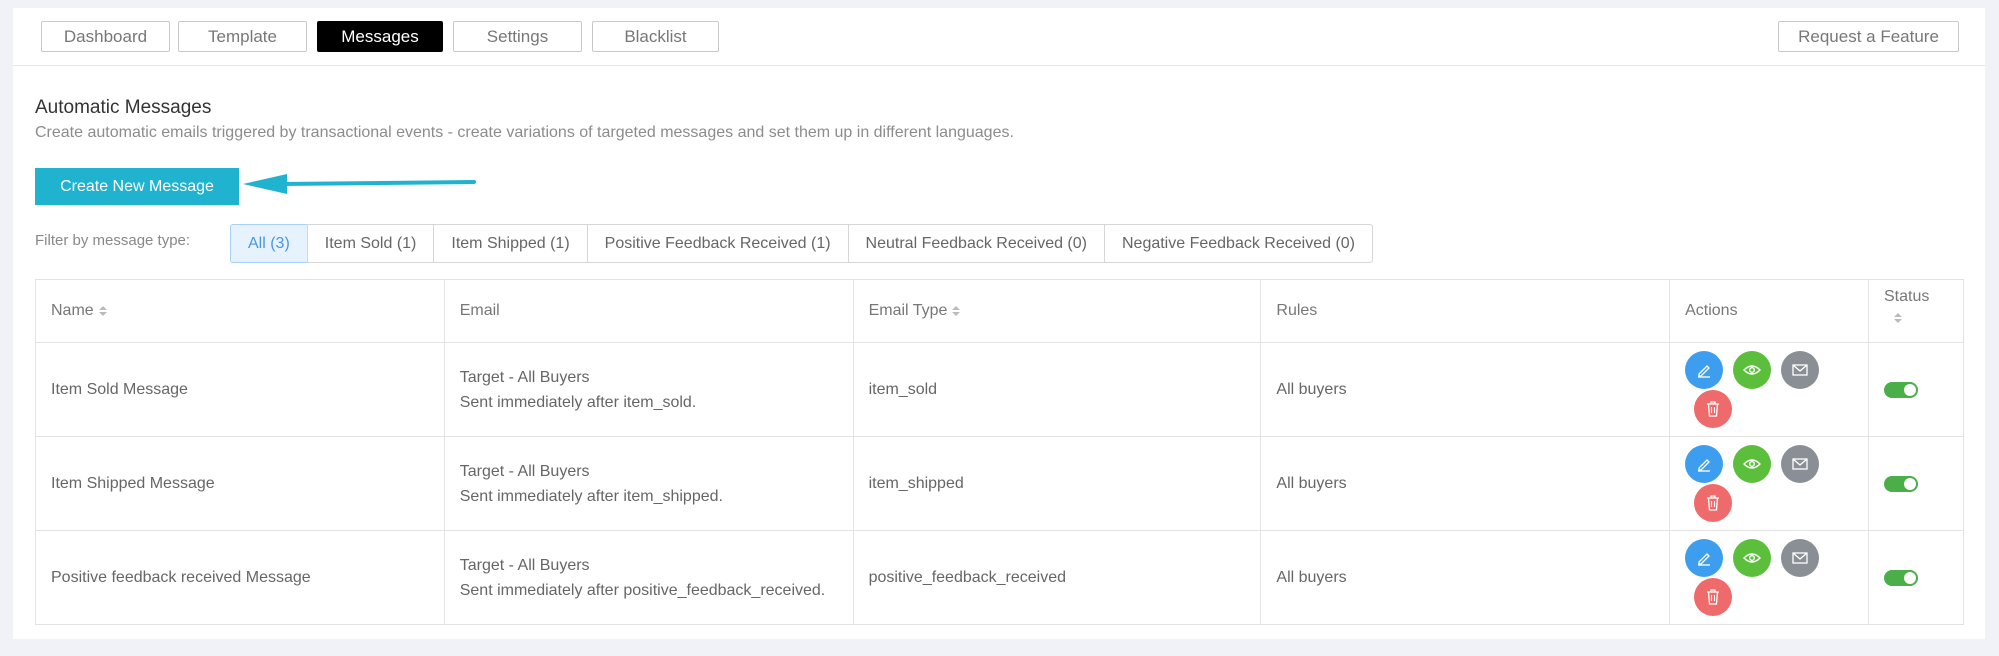  What do you see at coordinates (510, 243) in the screenshot?
I see `filter-item-shipped: Item Shipped (1)` at bounding box center [510, 243].